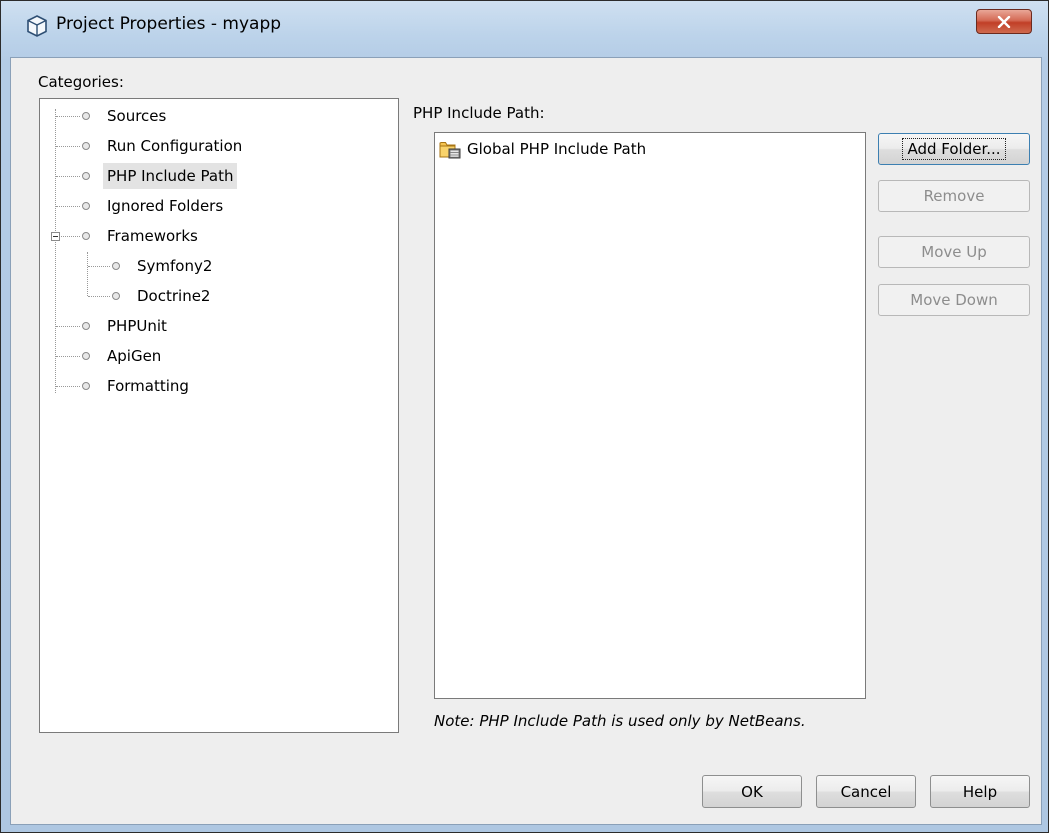  I want to click on title-bar: Project Properties - myapp, so click(524, 23).